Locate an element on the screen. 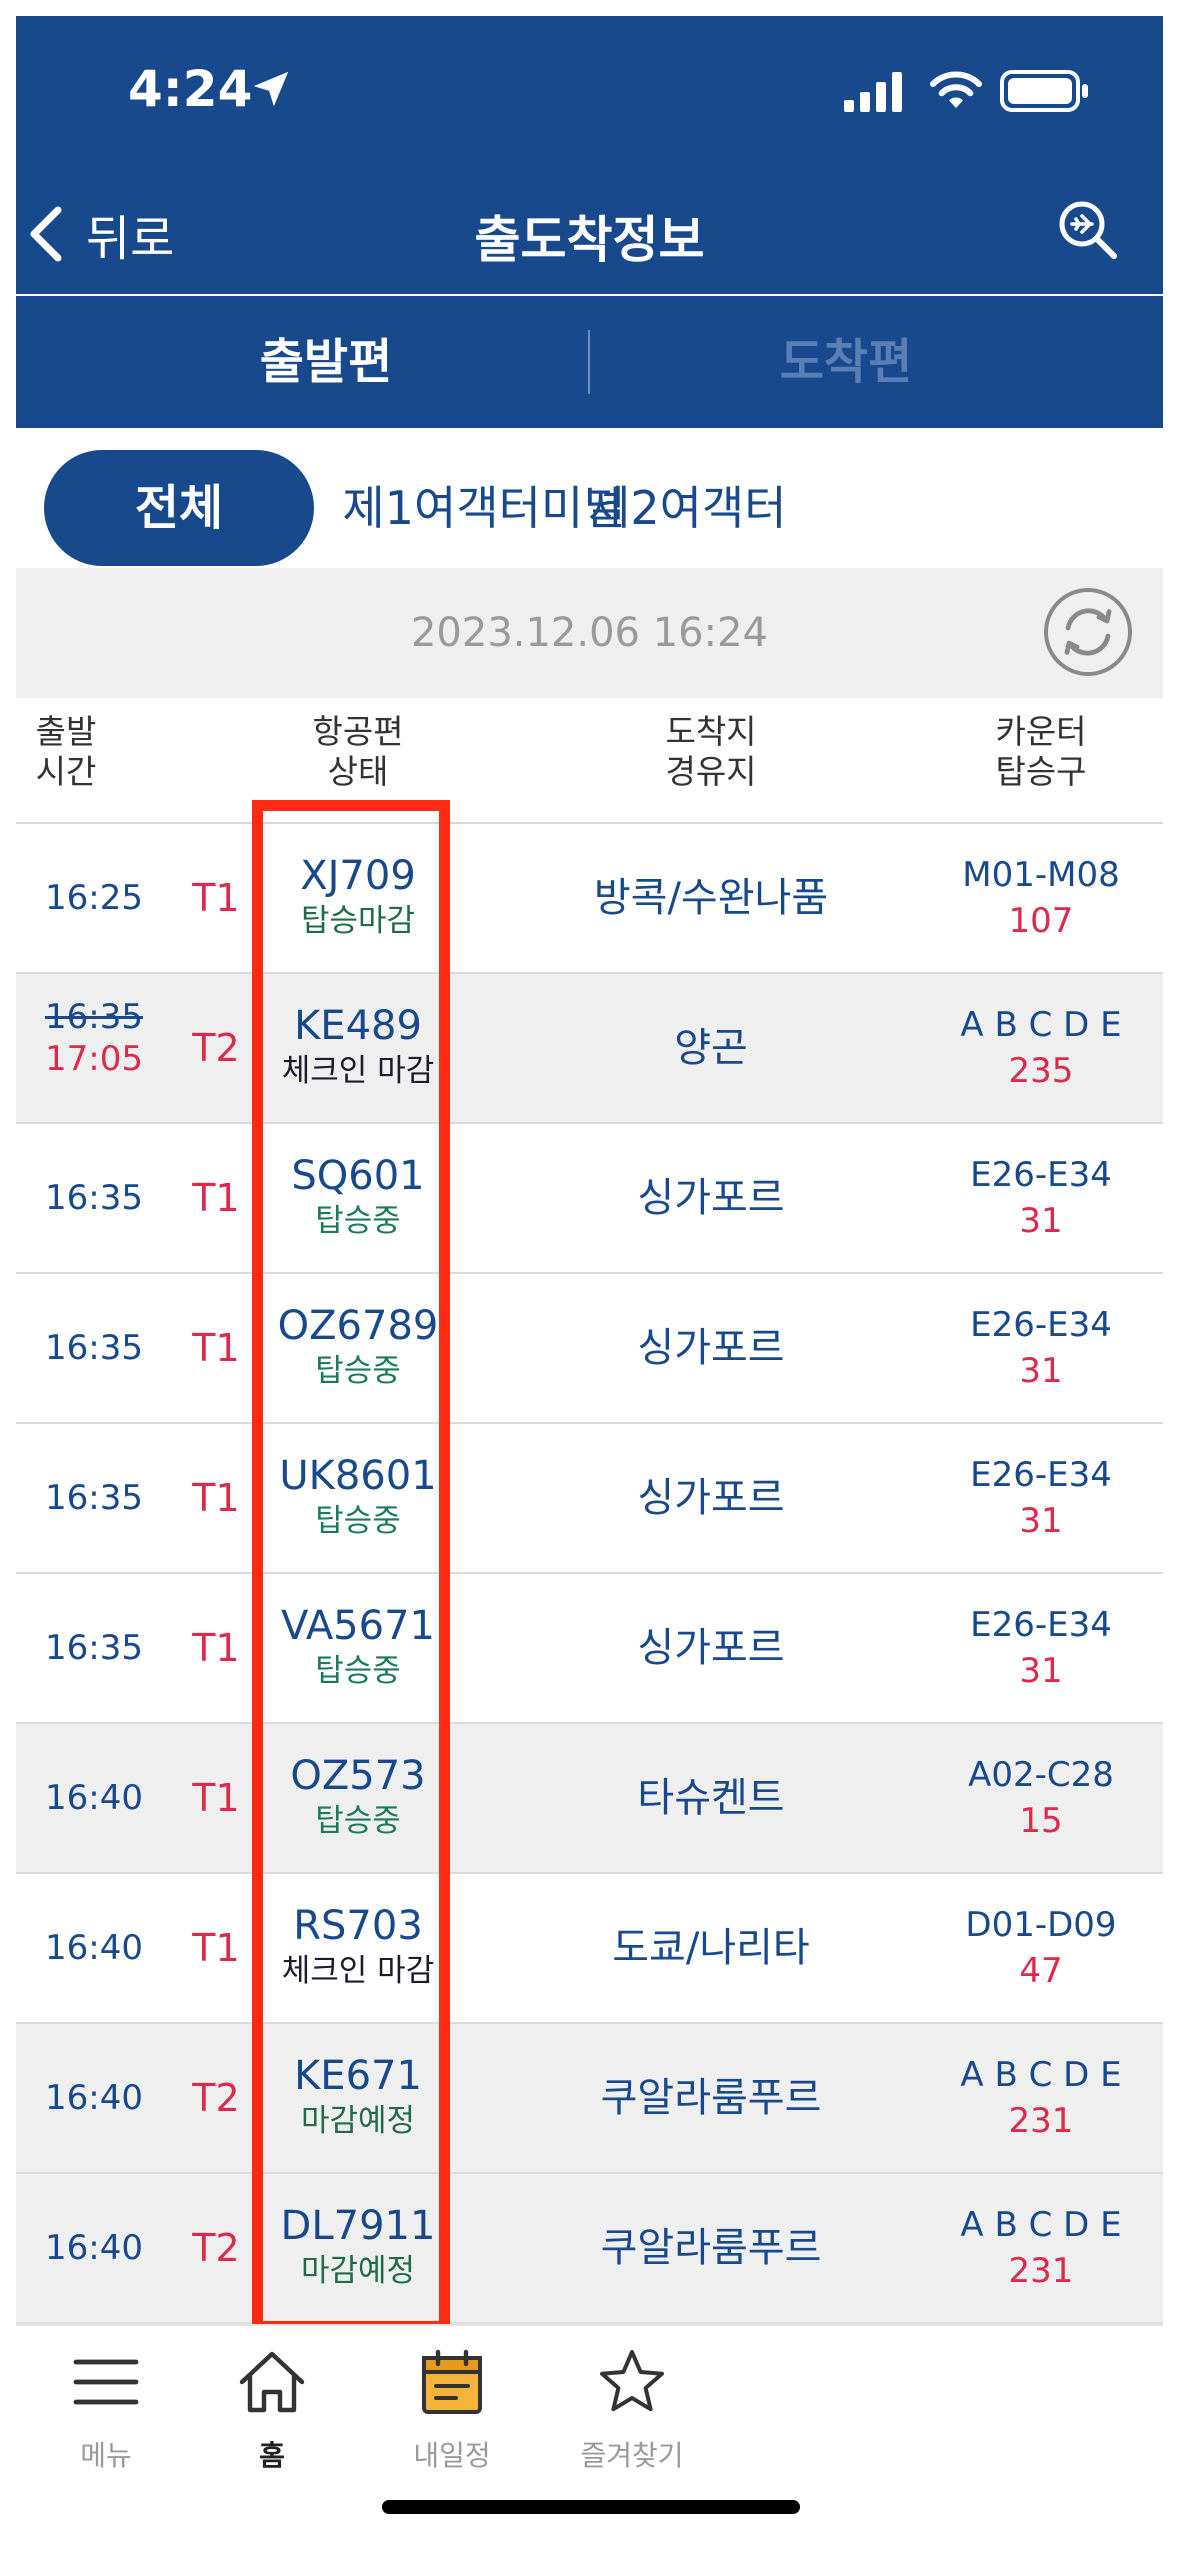  flight-search-icon is located at coordinates (1088, 230).